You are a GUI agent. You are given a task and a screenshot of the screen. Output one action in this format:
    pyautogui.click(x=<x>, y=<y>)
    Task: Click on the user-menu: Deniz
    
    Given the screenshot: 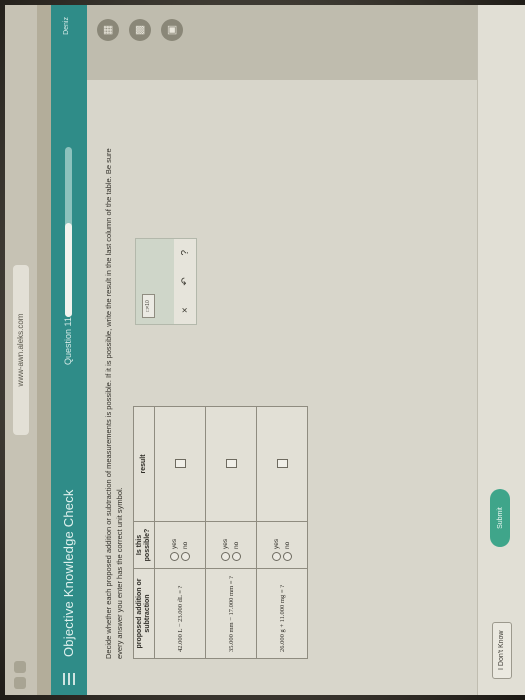 What is the action you would take?
    pyautogui.click(x=66, y=26)
    